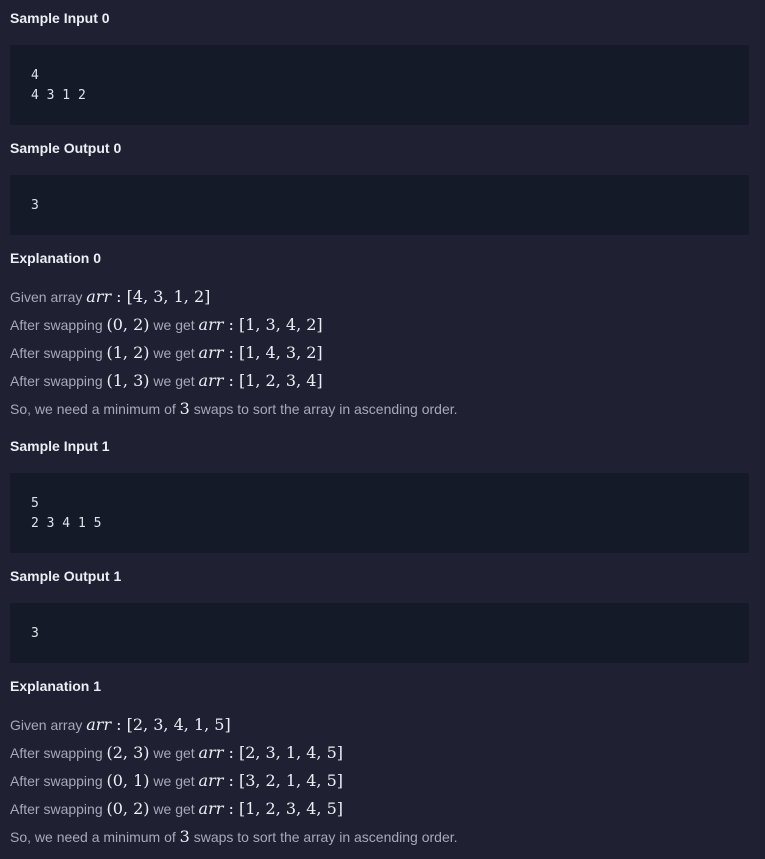  Describe the element at coordinates (58, 95) in the screenshot. I see `code-line: 4 3 1 2` at that location.